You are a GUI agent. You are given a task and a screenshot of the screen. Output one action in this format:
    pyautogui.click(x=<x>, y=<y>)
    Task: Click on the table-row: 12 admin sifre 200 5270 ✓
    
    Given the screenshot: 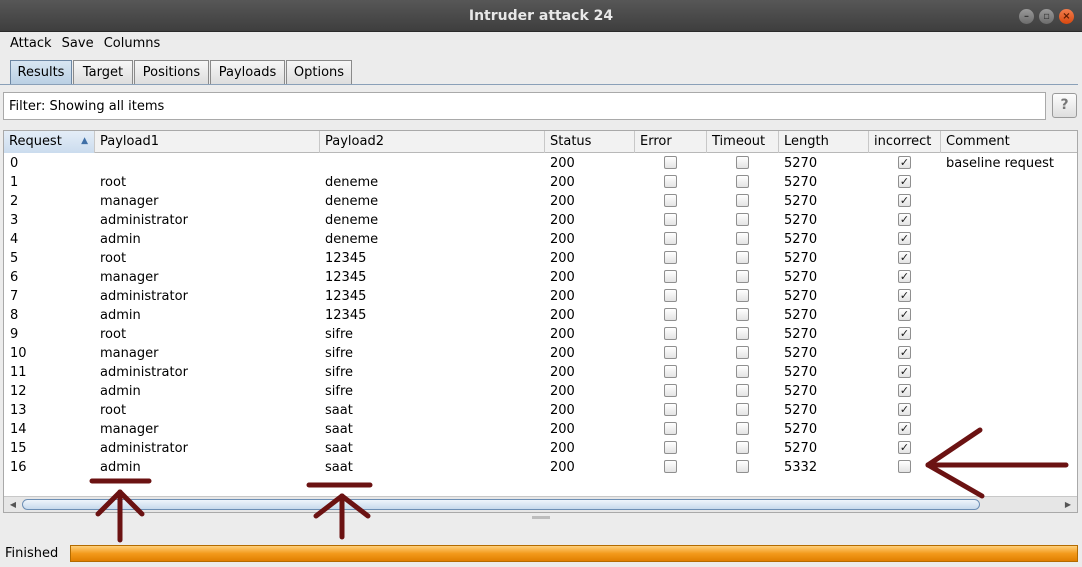 What is the action you would take?
    pyautogui.click(x=540, y=391)
    